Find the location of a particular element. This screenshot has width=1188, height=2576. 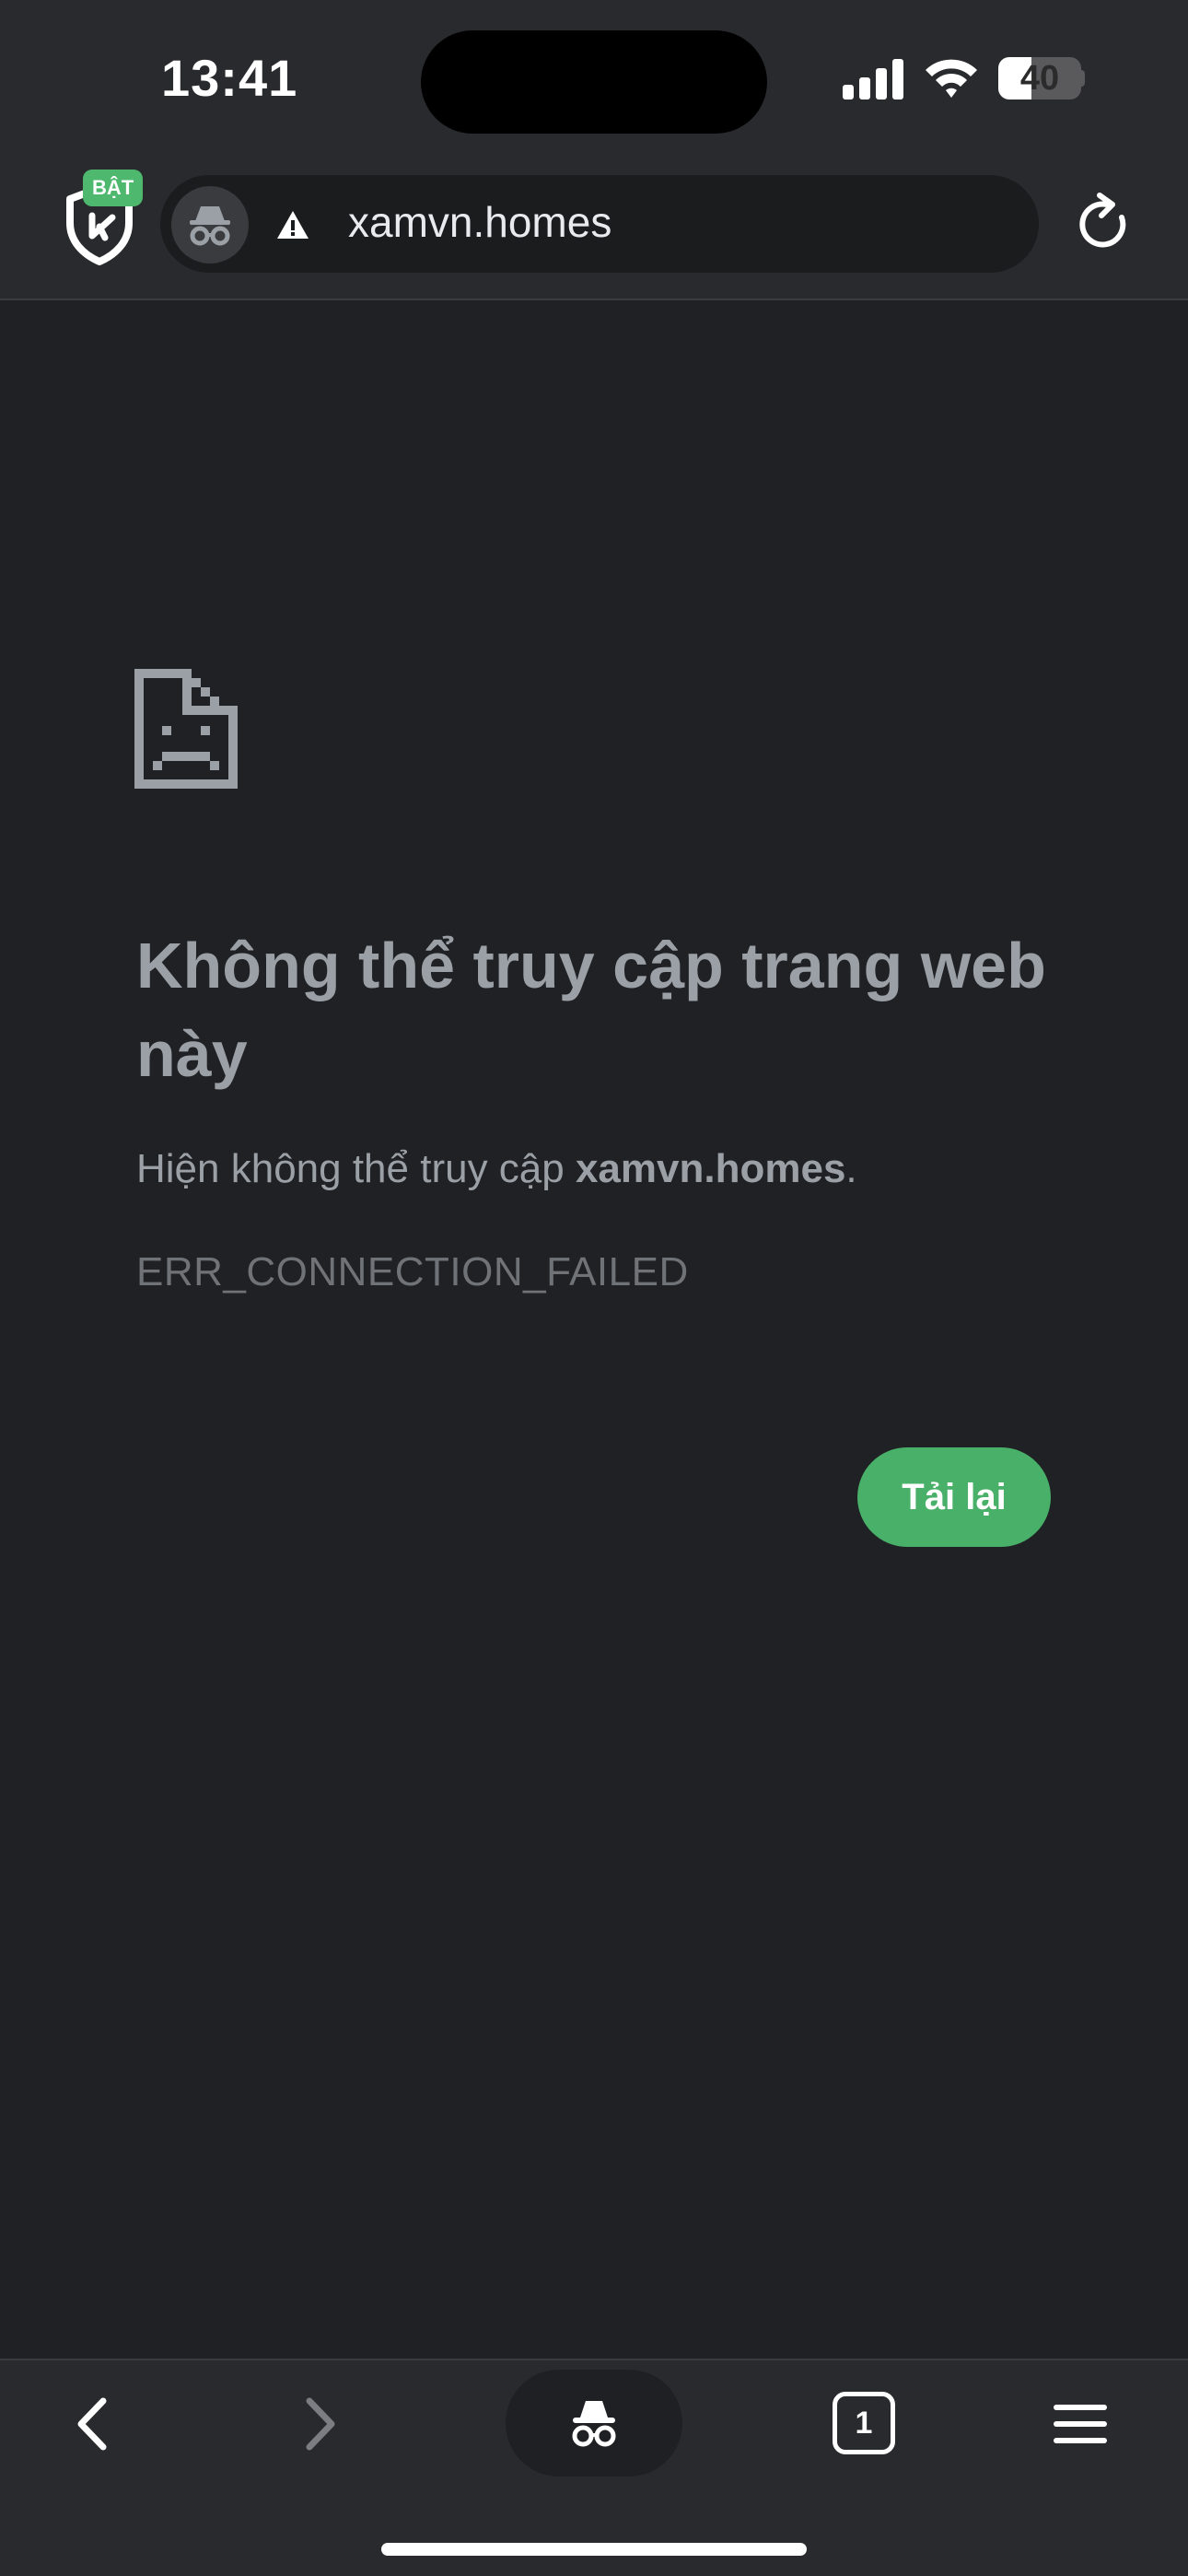

back-icon is located at coordinates (93, 2424).